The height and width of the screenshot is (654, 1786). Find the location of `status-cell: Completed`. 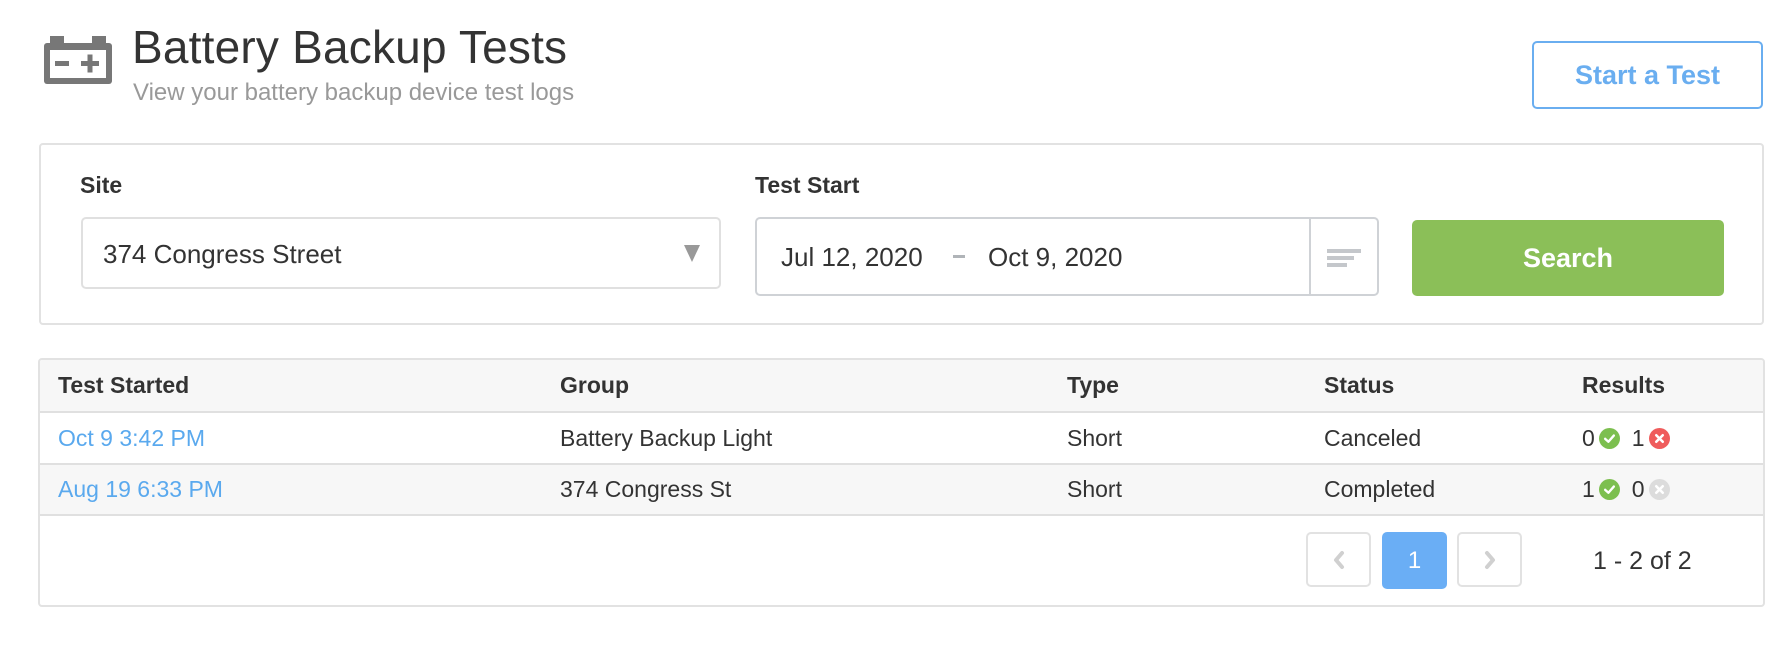

status-cell: Completed is located at coordinates (1380, 489).